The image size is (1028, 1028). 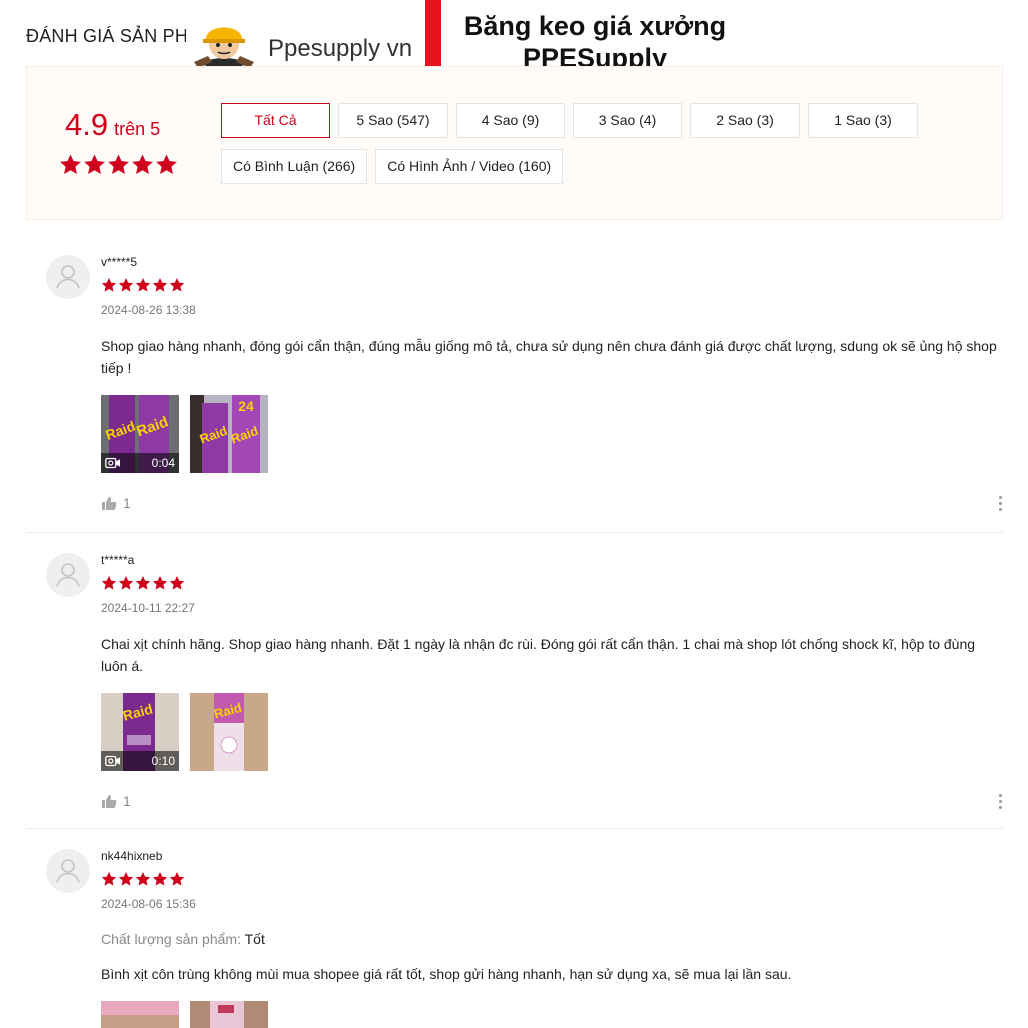 I want to click on filter-1-star: 1 Sao (3), so click(x=863, y=120).